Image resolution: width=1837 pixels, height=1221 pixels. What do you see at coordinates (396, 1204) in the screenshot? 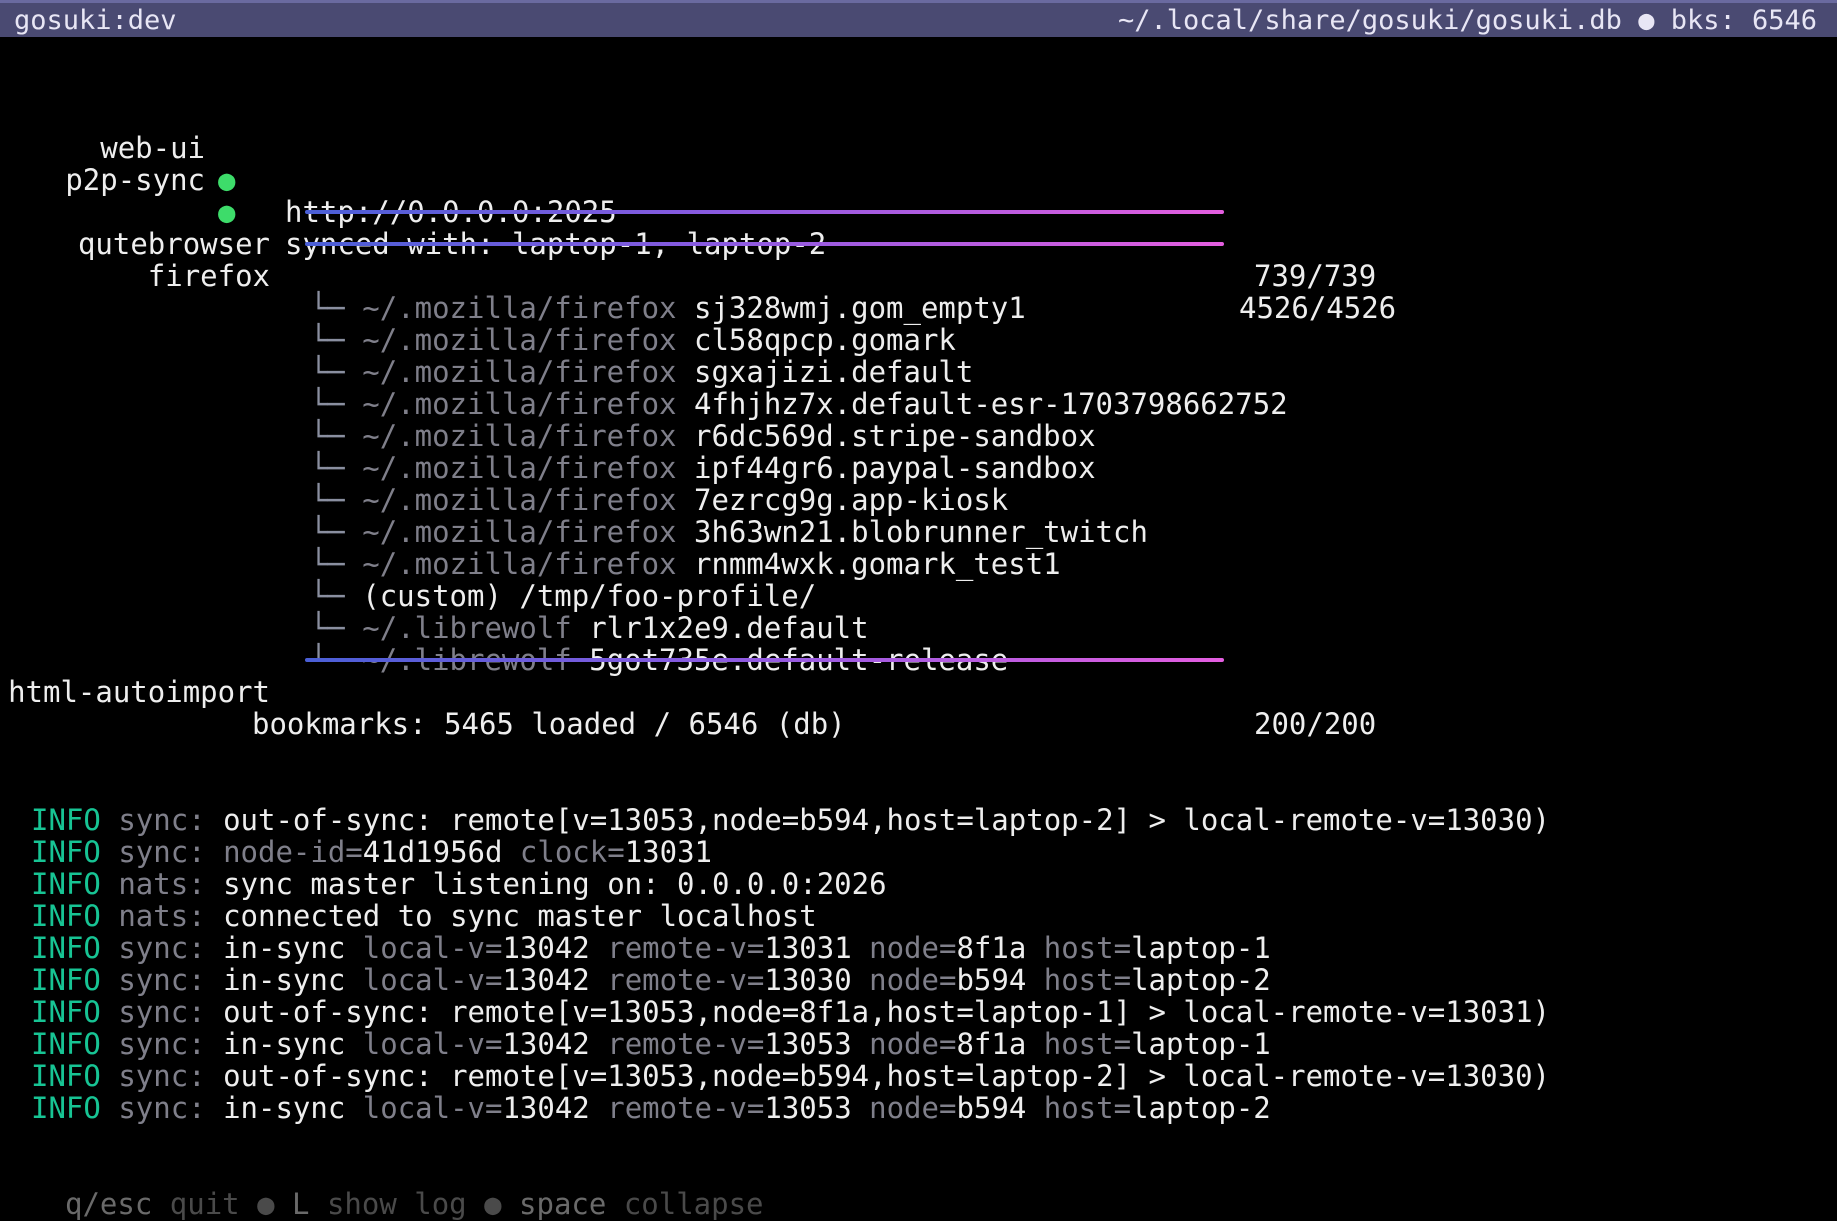
I see `keybinding-action: show log` at bounding box center [396, 1204].